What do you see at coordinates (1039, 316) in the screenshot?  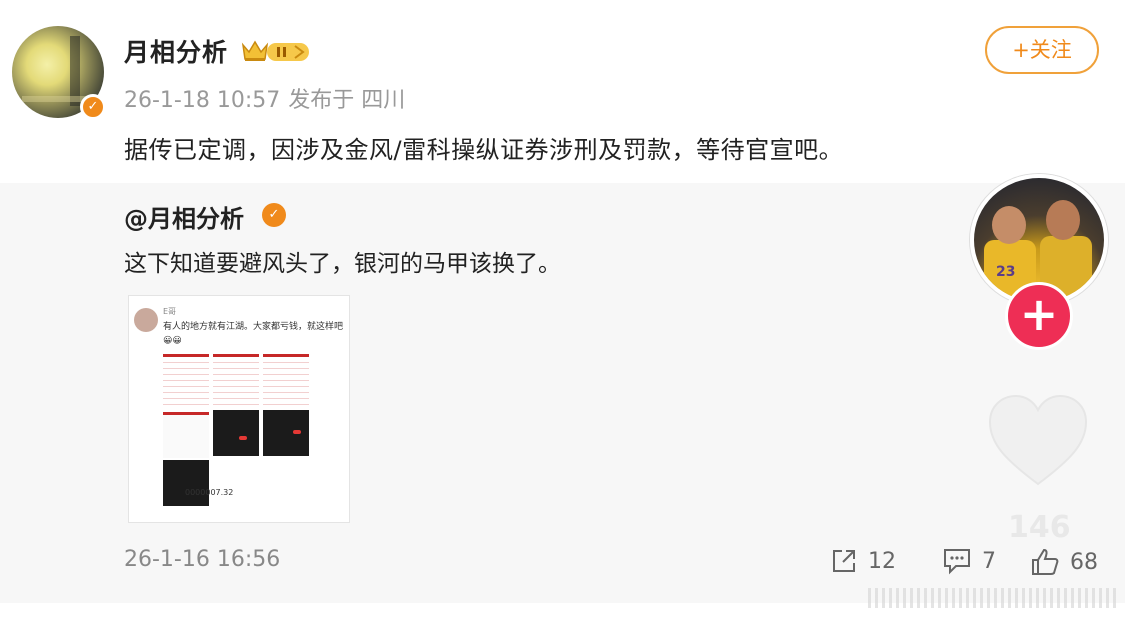 I see `follow-plus-button: +` at bounding box center [1039, 316].